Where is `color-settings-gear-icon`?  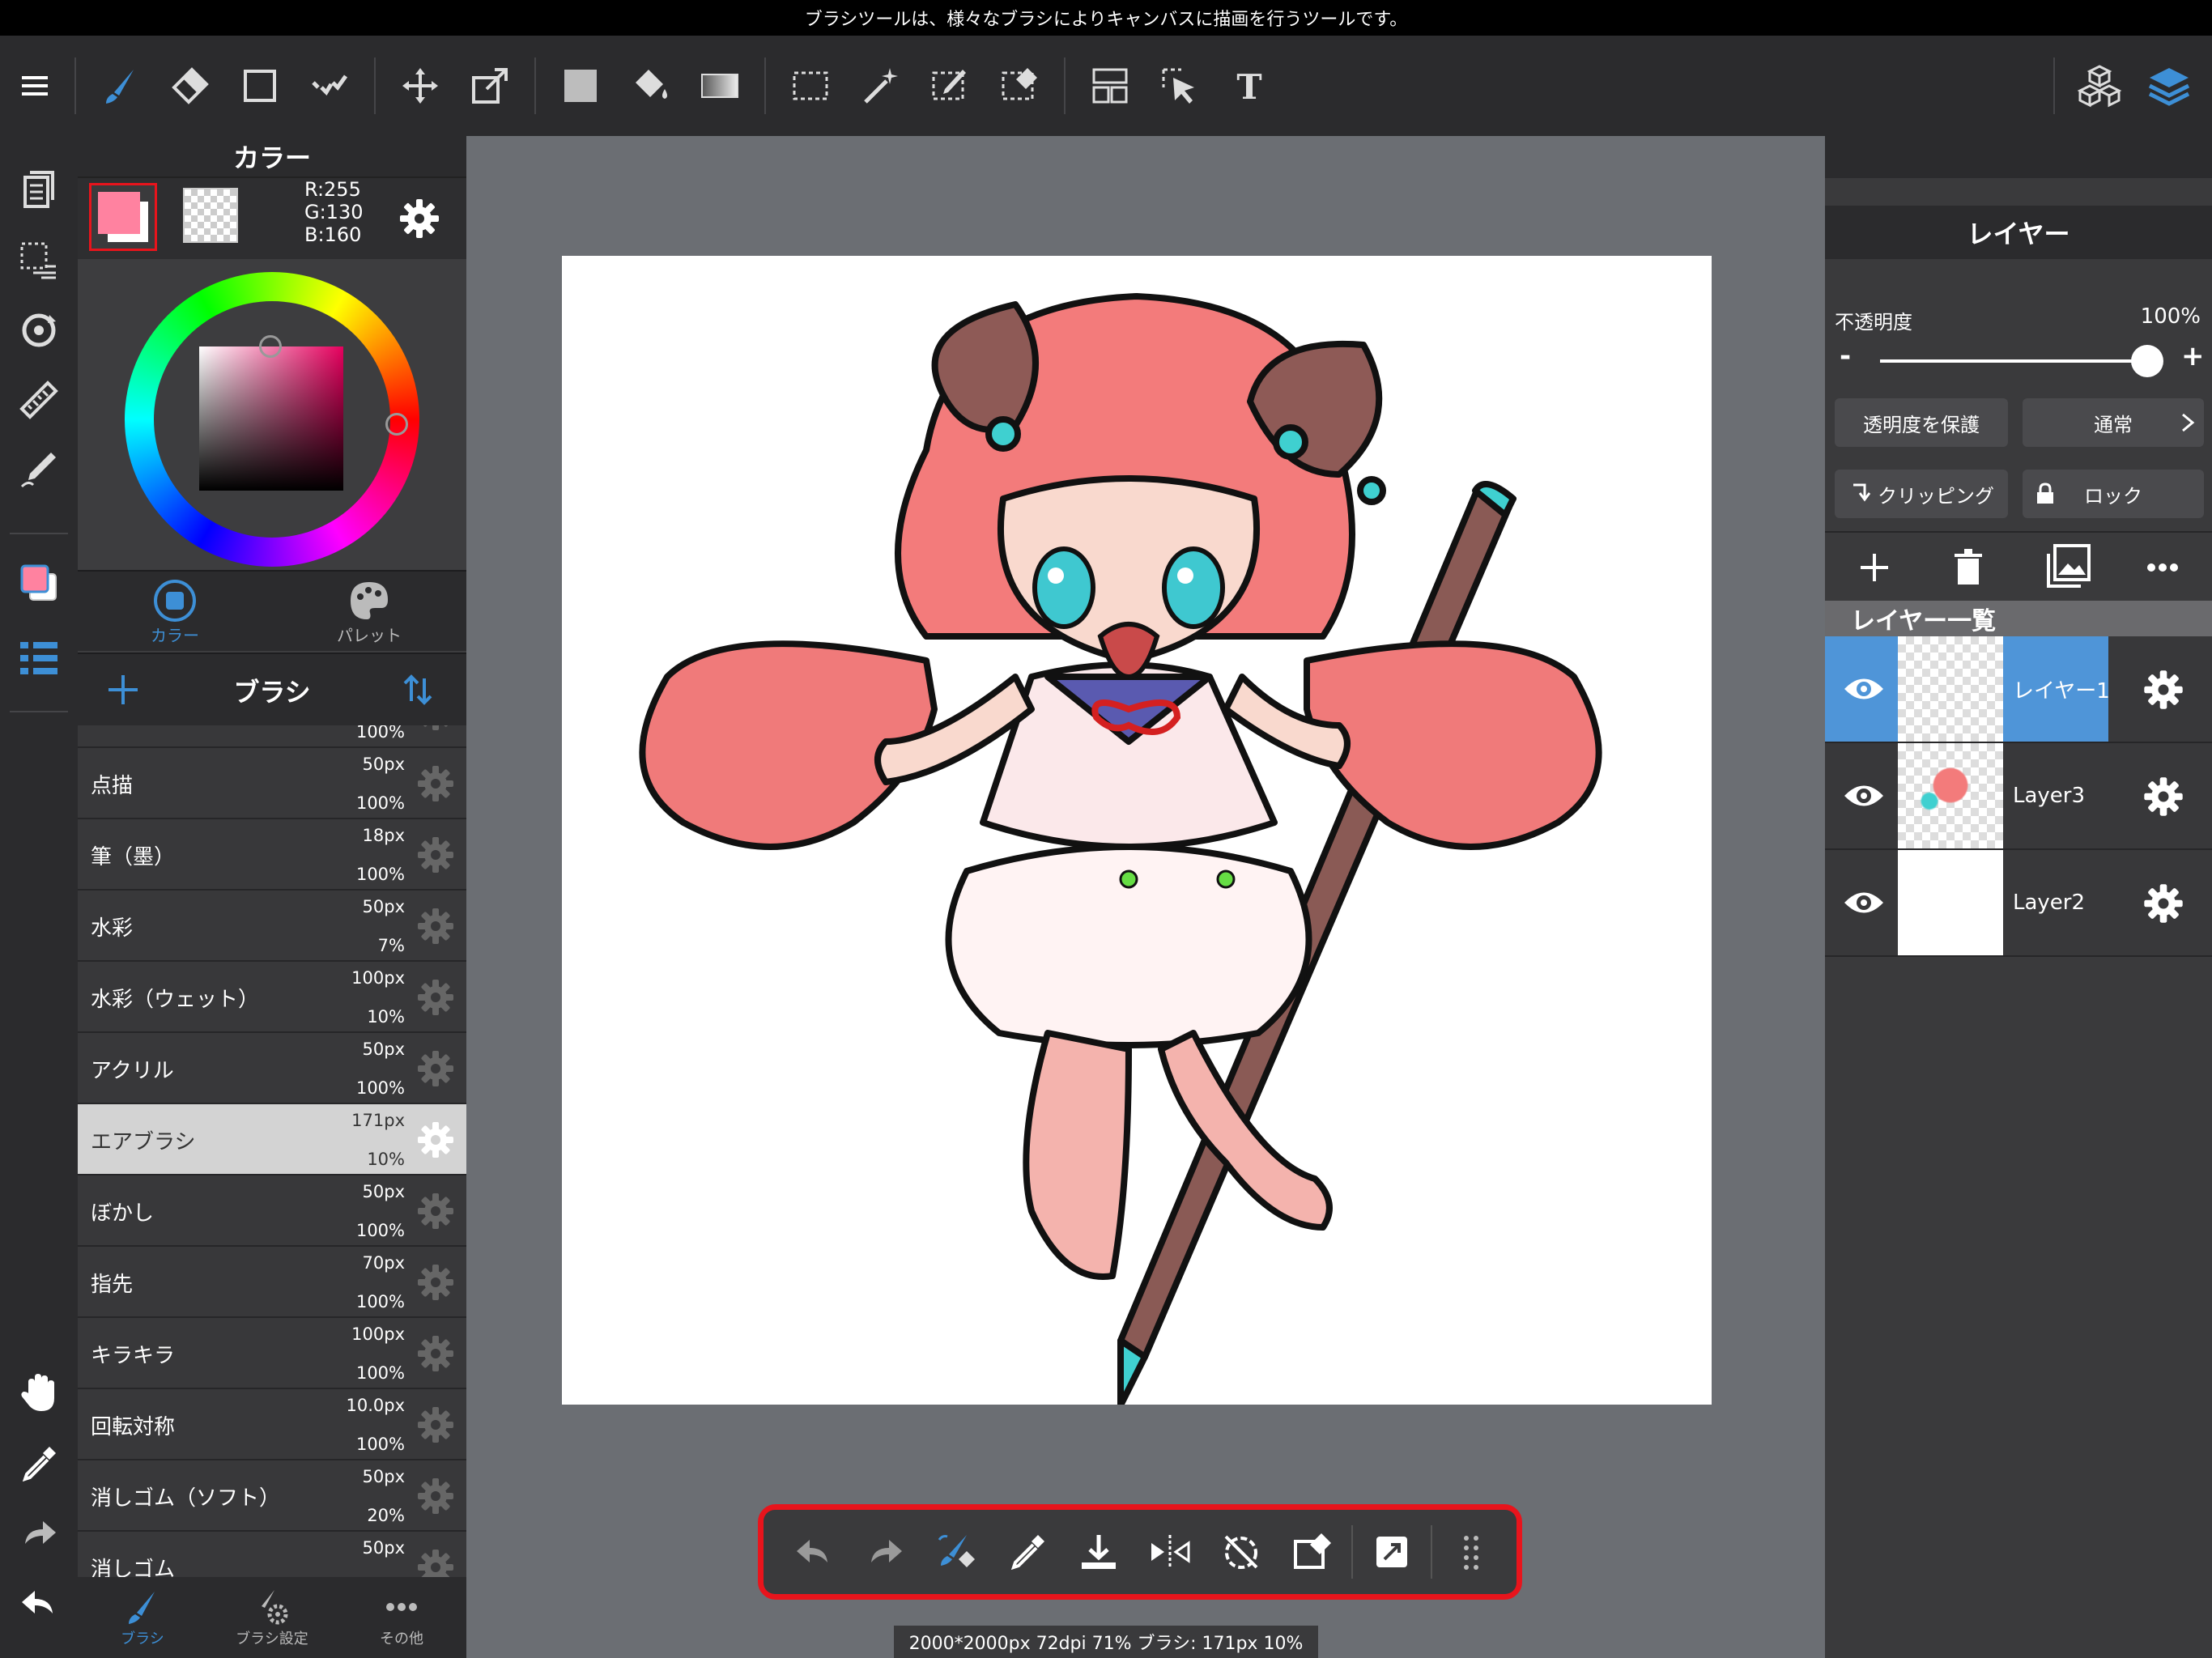
color-settings-gear-icon is located at coordinates (419, 219).